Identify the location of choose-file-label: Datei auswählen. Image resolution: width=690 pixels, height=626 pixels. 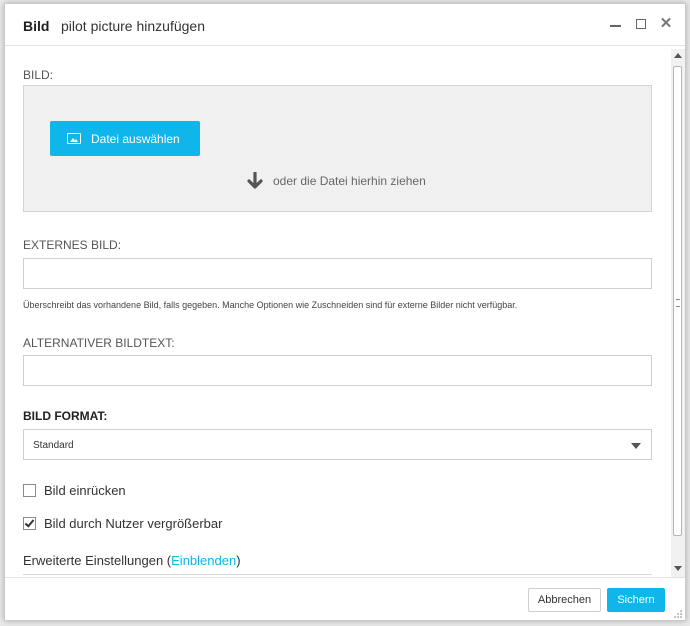
(135, 139).